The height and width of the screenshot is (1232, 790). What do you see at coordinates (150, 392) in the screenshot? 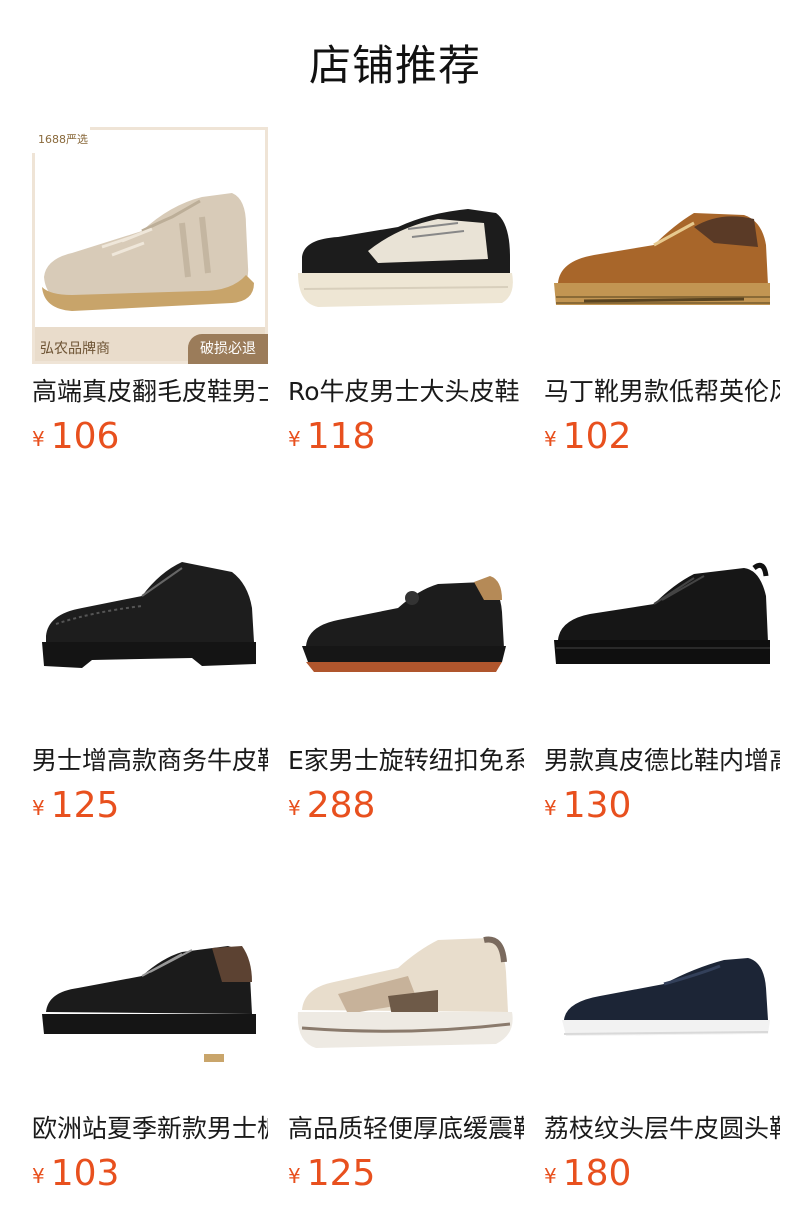
I see `product-name: 高端真皮翻毛皮鞋男士` at bounding box center [150, 392].